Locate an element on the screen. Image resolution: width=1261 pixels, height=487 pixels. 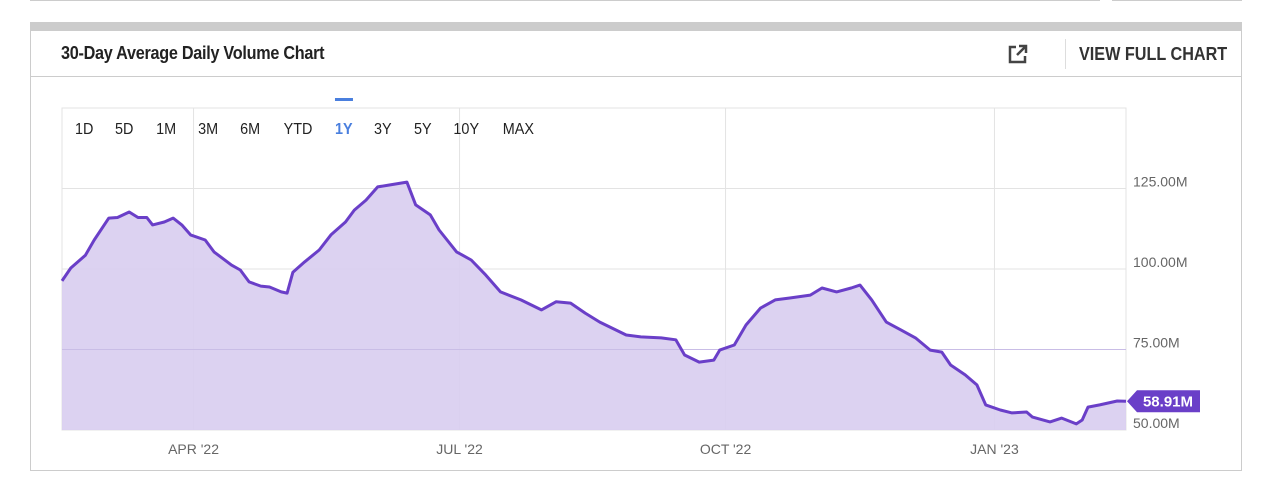
x-tick-label: JAN '23 is located at coordinates (994, 449).